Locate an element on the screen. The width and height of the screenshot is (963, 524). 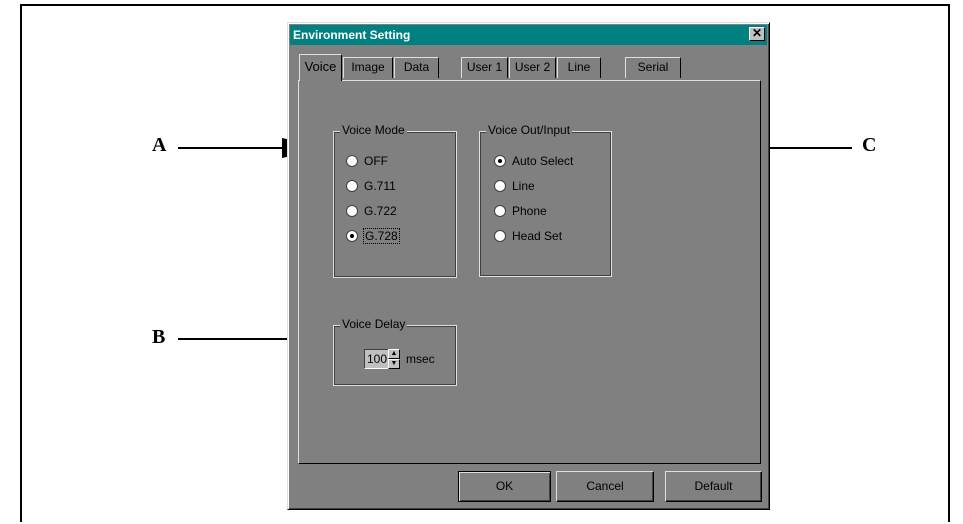
arrow-up-icon: ▲ is located at coordinates (394, 353).